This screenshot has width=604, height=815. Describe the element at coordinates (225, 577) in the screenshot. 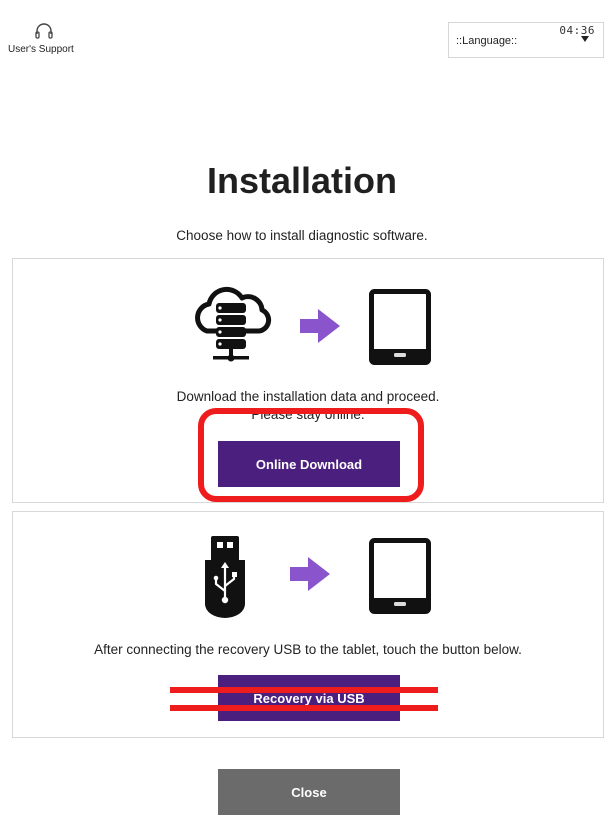

I see `usb-drive-icon` at that location.